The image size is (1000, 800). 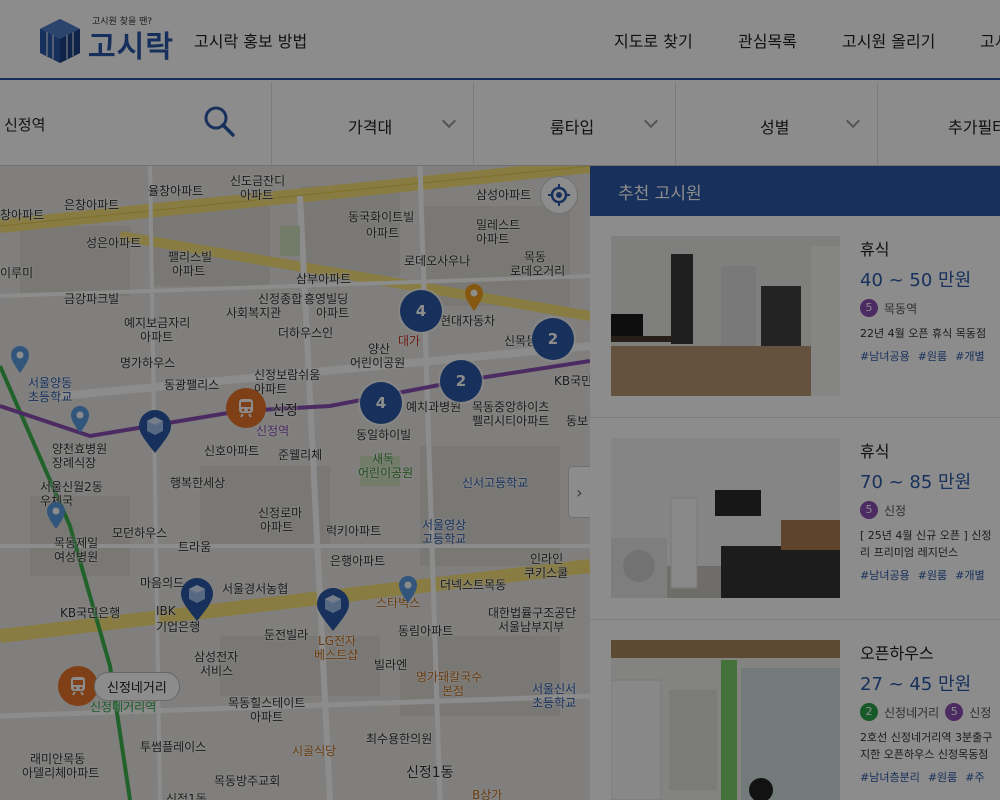 What do you see at coordinates (17, 273) in the screenshot?
I see `map-label: 이루미` at bounding box center [17, 273].